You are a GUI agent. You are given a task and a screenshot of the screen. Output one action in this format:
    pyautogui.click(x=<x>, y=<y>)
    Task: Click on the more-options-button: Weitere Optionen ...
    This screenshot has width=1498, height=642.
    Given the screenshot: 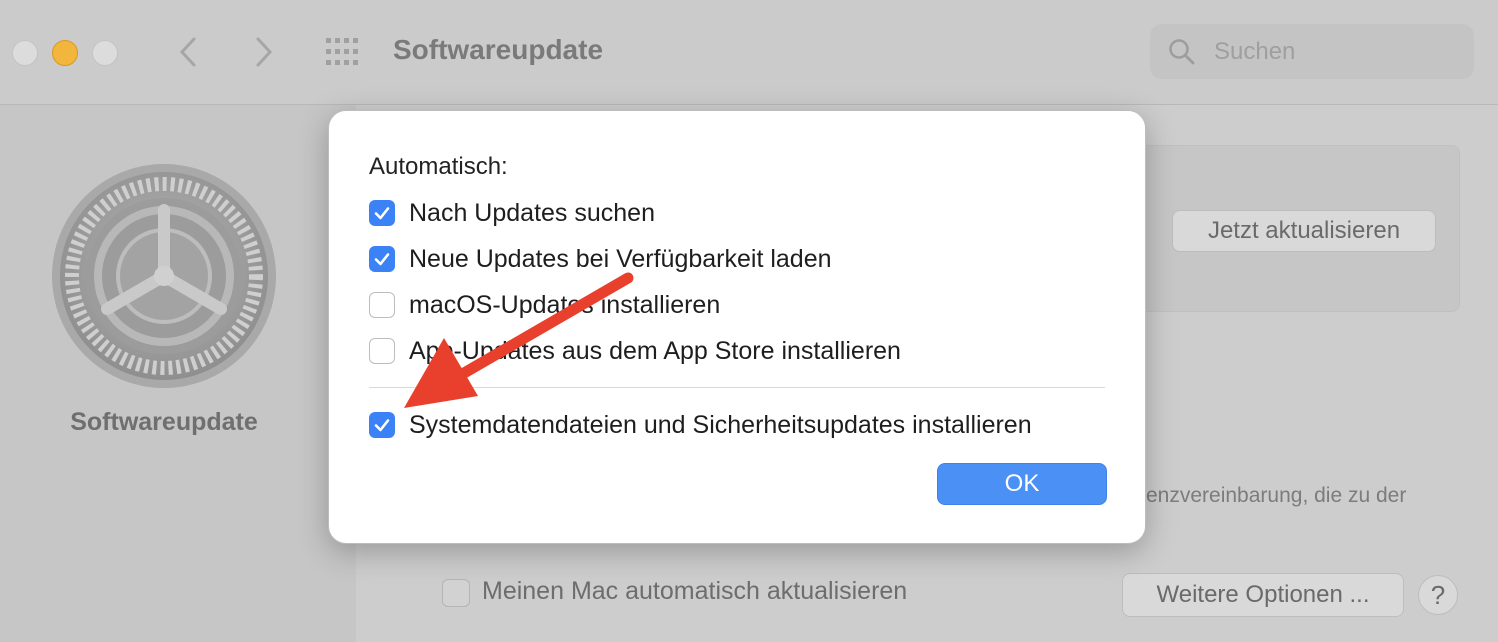 What is the action you would take?
    pyautogui.click(x=1263, y=595)
    